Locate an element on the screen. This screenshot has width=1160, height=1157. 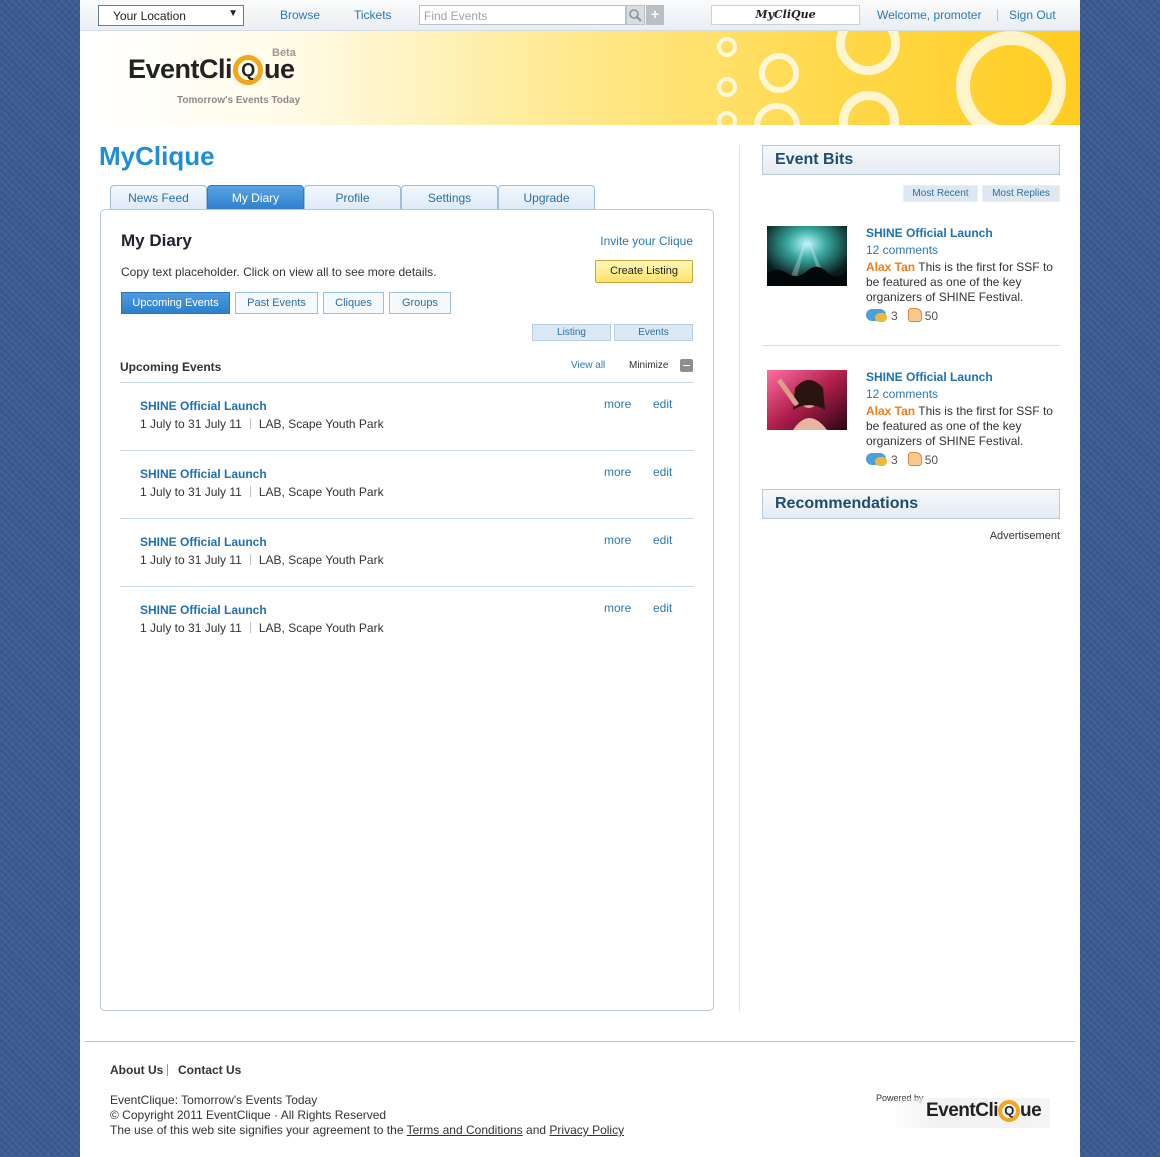
panel-title: My Diary is located at coordinates (156, 240).